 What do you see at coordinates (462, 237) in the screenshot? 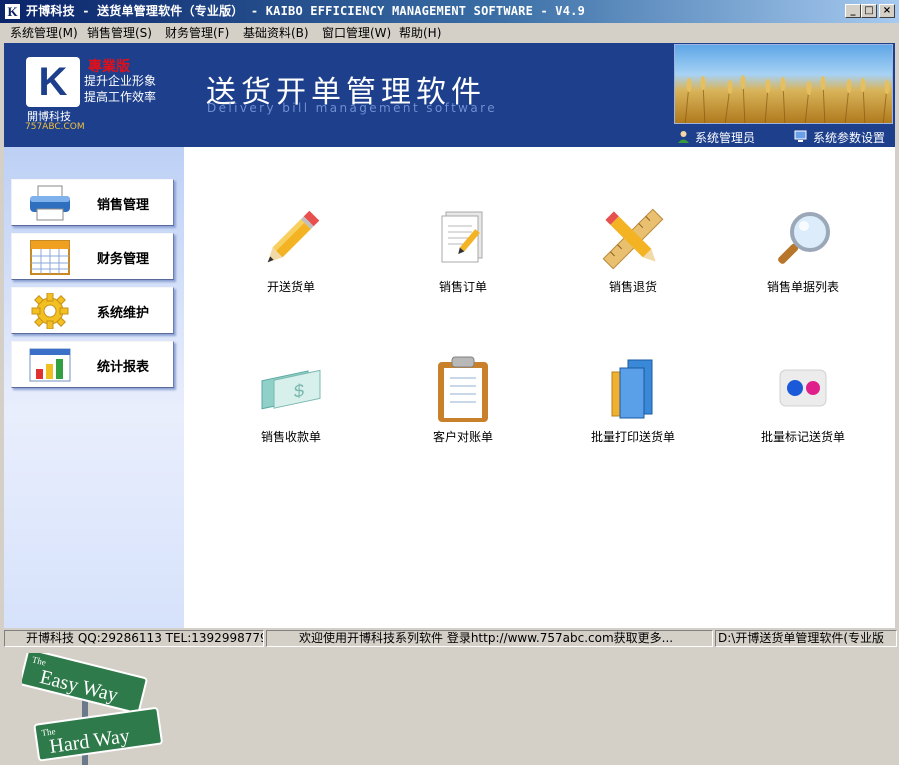
I see `document-edit-icon` at bounding box center [462, 237].